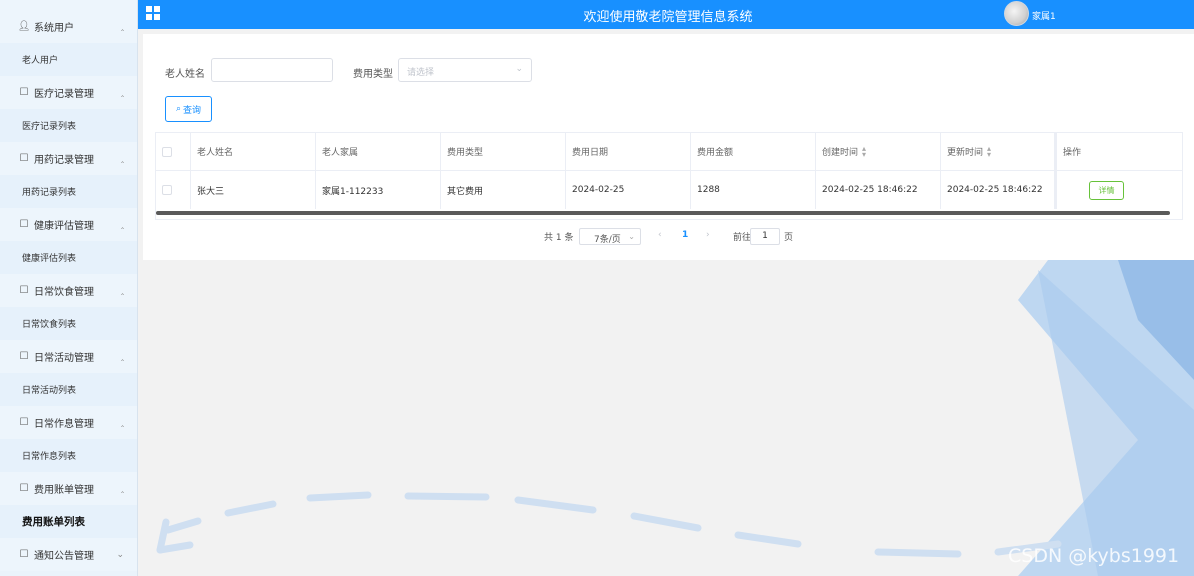 This screenshot has height=576, width=1194. What do you see at coordinates (192, 110) in the screenshot?
I see `query-button-label: 查询` at bounding box center [192, 110].